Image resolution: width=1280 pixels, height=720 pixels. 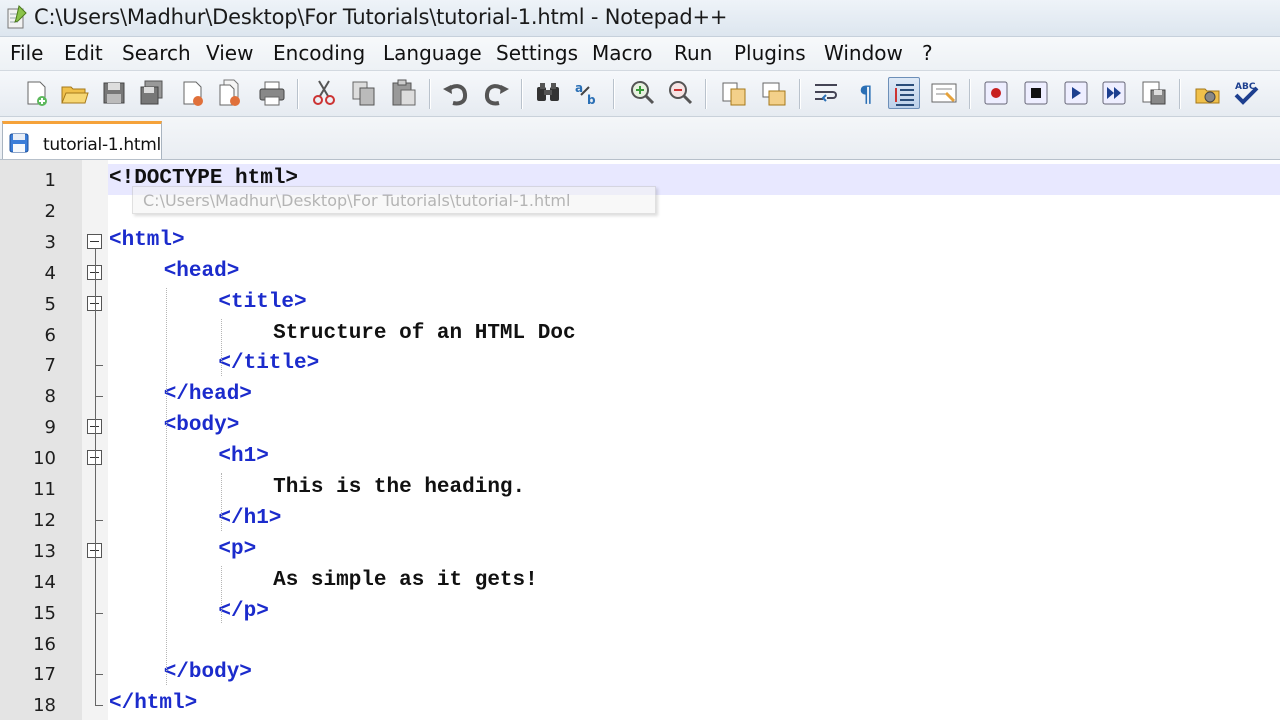 What do you see at coordinates (996, 93) in the screenshot?
I see `record-macro-icon` at bounding box center [996, 93].